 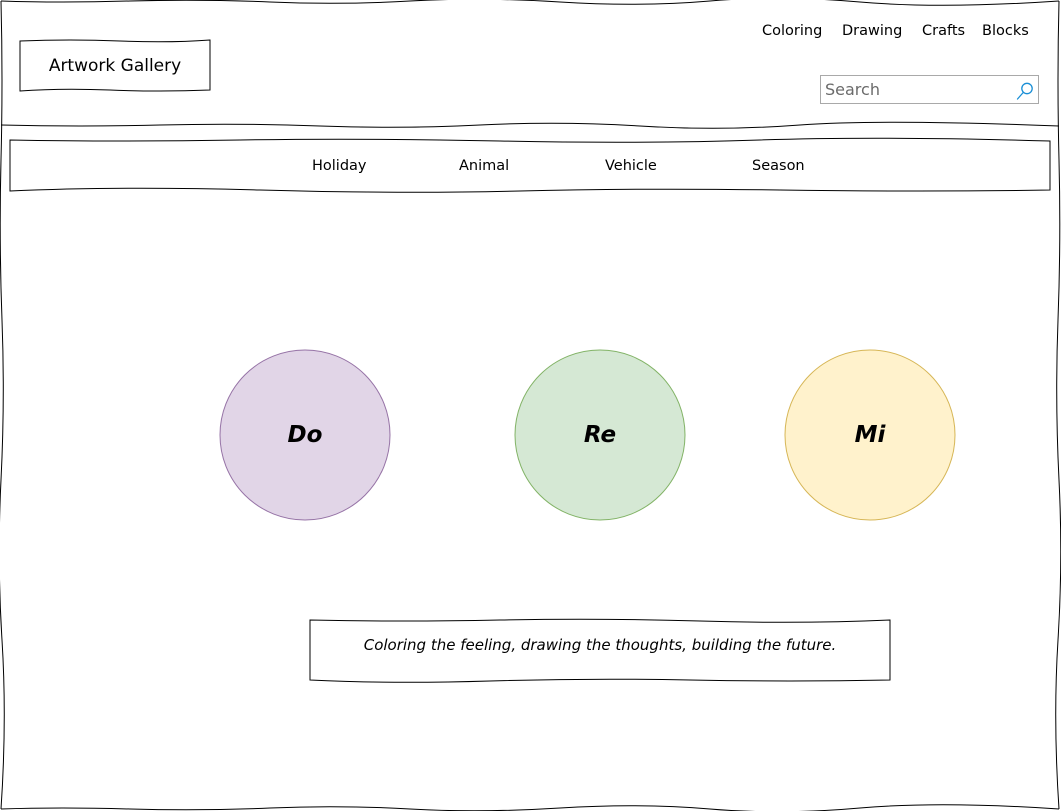 I want to click on category-vehicle: Vehicle, so click(x=631, y=166).